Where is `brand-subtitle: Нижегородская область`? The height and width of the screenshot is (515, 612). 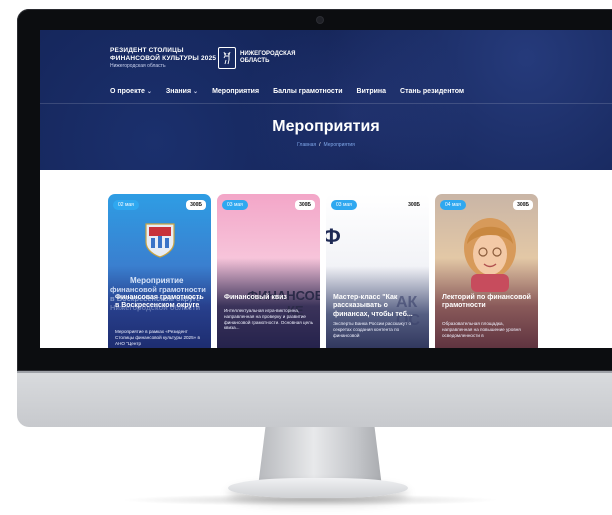 brand-subtitle: Нижегородская область is located at coordinates (138, 66).